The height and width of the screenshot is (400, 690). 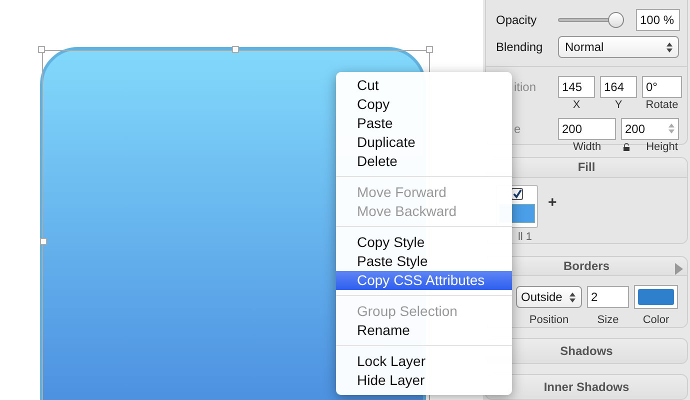 What do you see at coordinates (424, 280) in the screenshot?
I see `menu-item: Copy CSS Attributes` at bounding box center [424, 280].